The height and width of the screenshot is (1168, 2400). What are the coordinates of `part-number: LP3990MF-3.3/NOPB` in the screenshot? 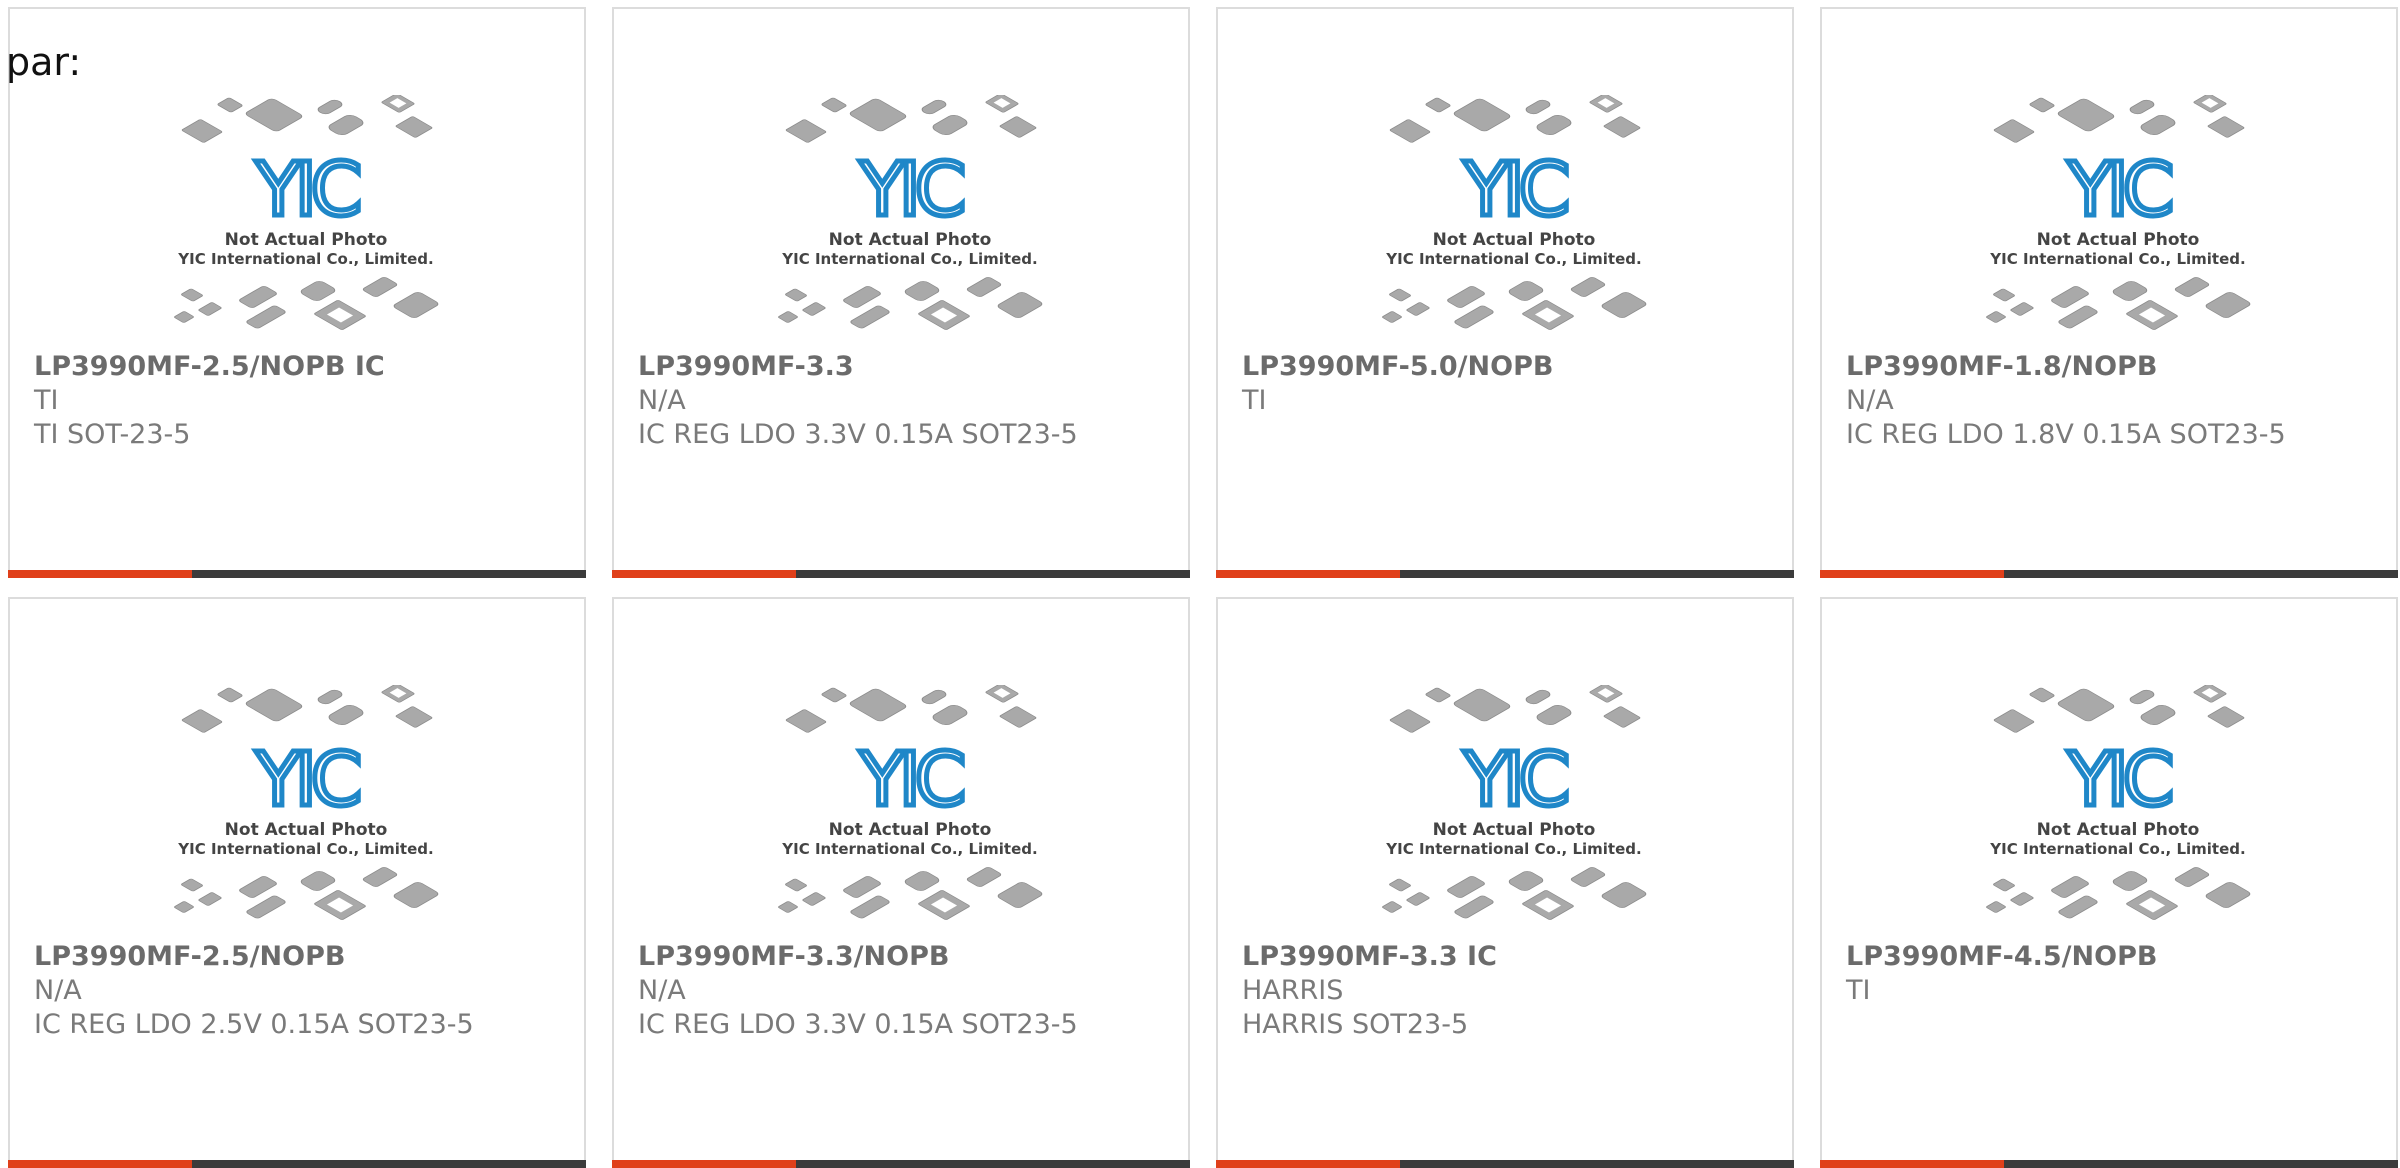 It's located at (907, 957).